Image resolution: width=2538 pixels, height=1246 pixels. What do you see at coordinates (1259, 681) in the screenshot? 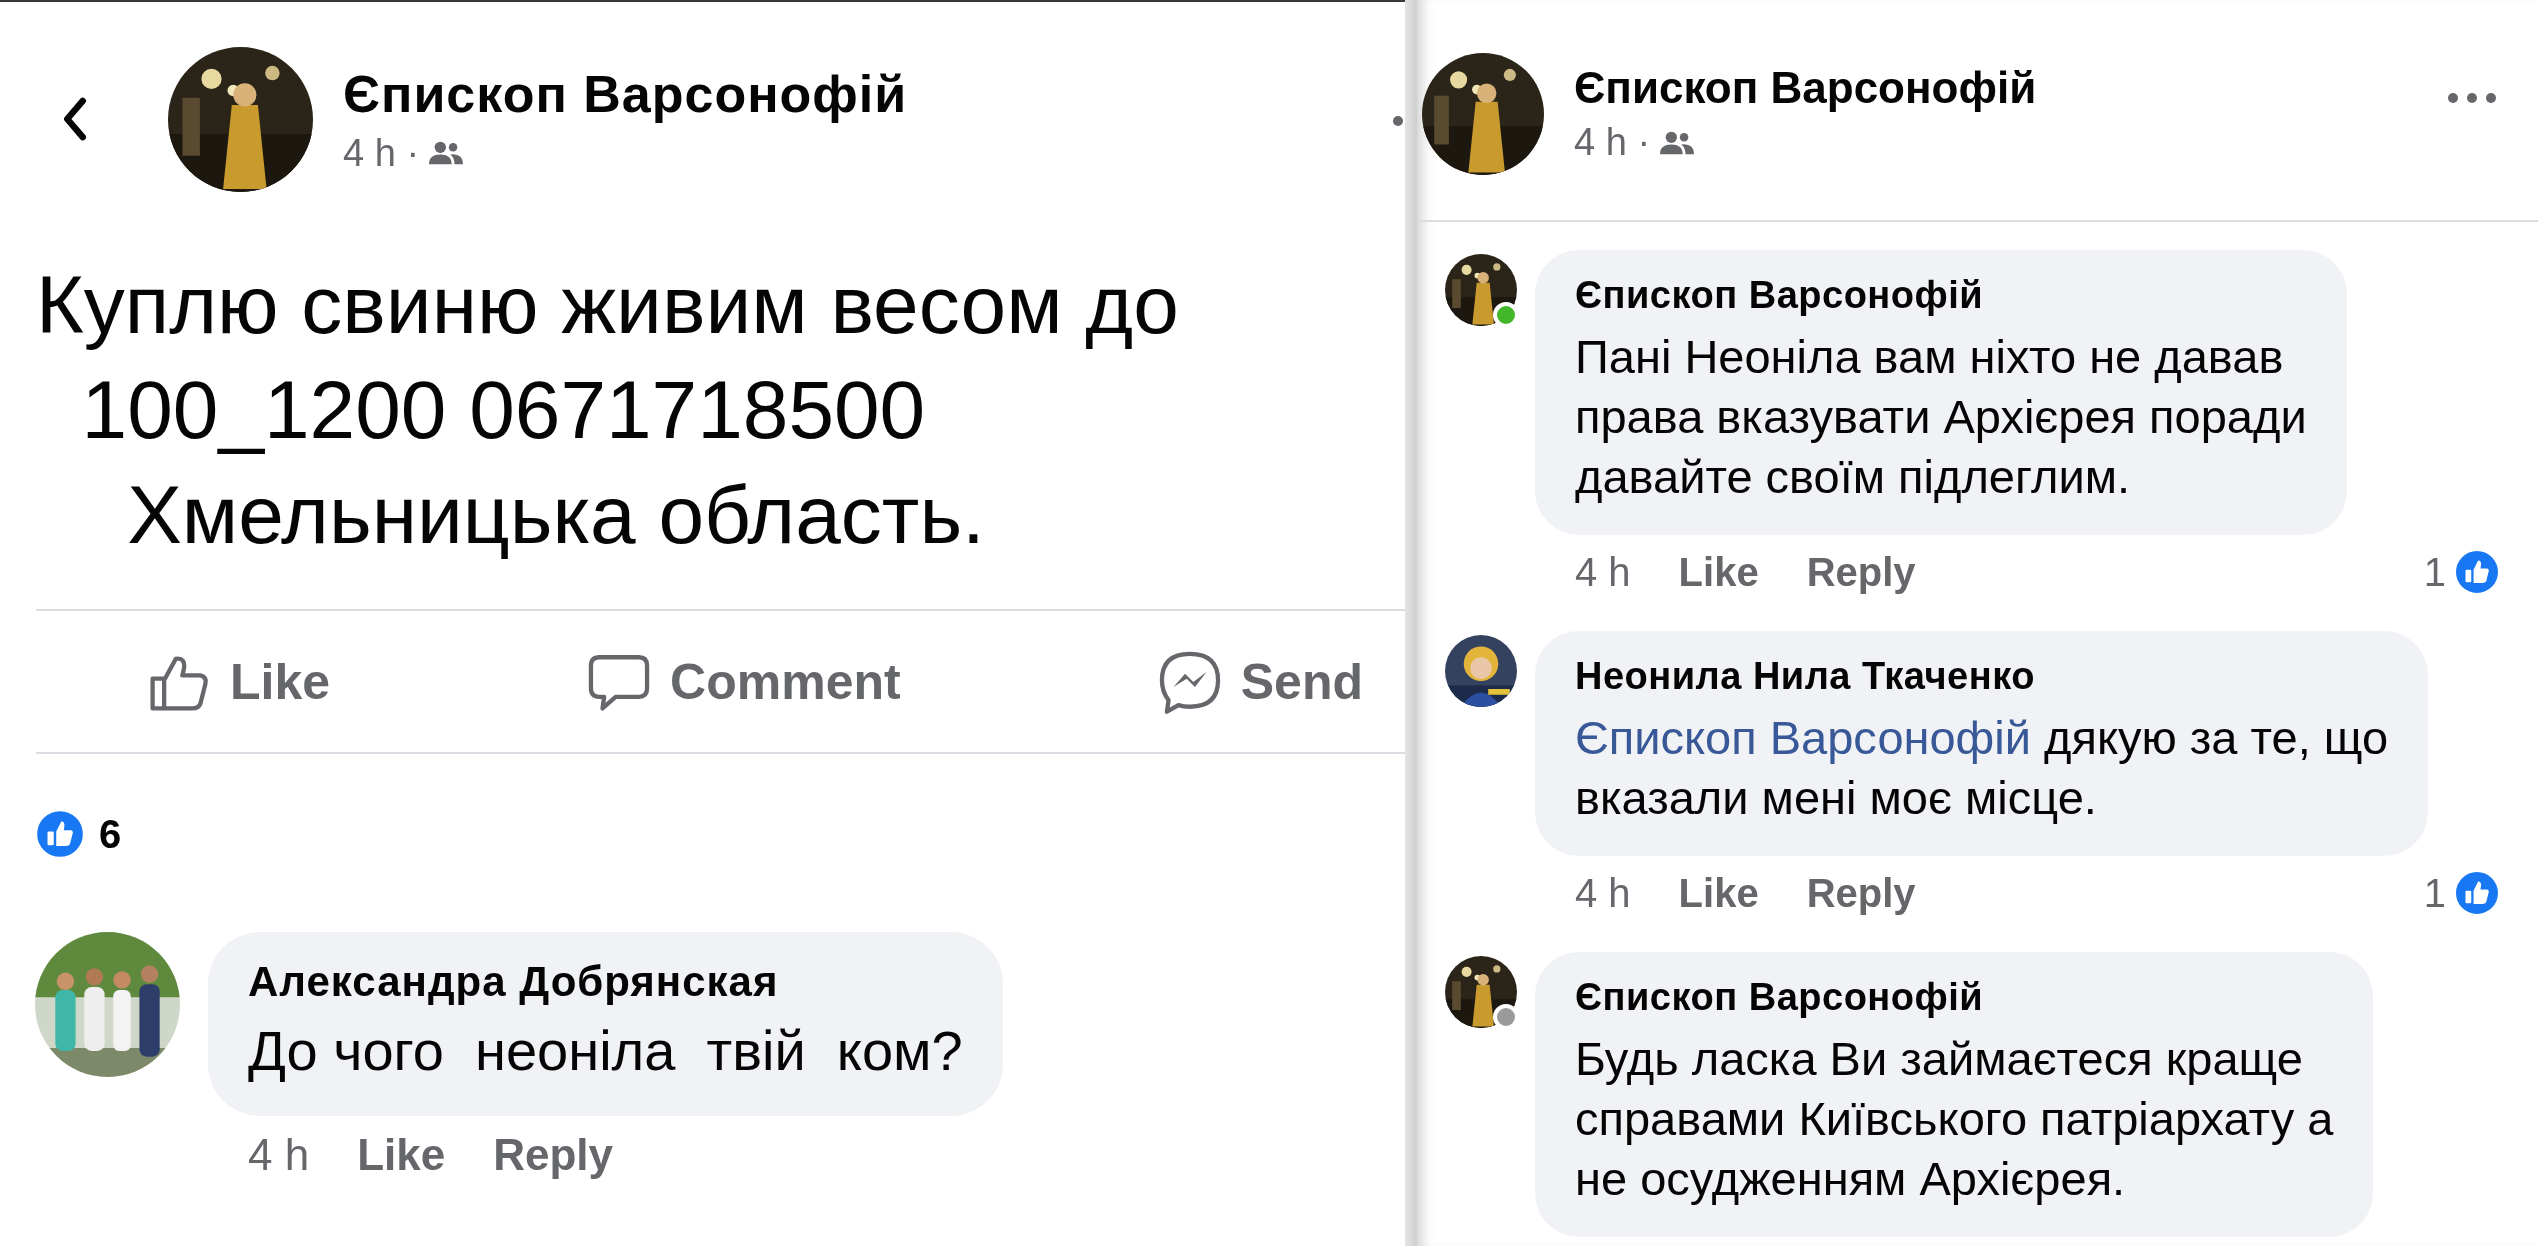
I see `send-button: Send` at bounding box center [1259, 681].